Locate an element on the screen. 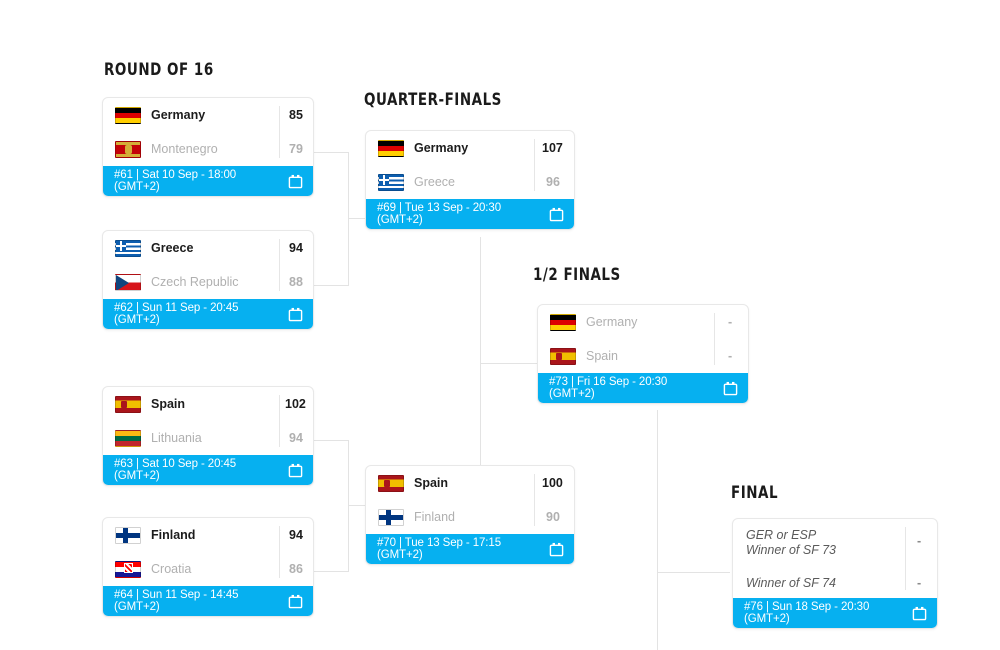 The width and height of the screenshot is (1000, 650). team-name-home: Greece is located at coordinates (172, 248).